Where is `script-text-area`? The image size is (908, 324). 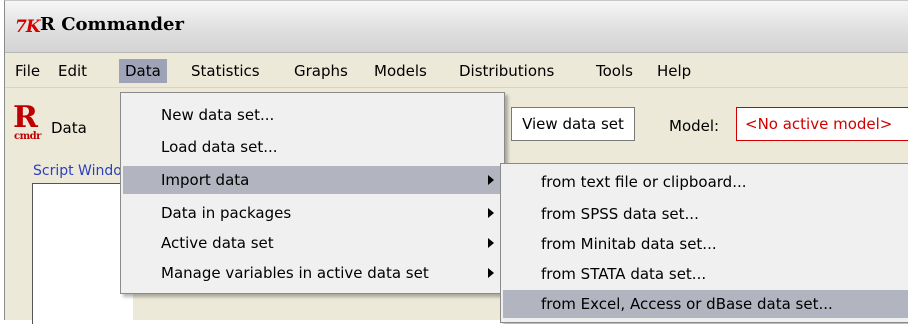
script-text-area is located at coordinates (82, 253).